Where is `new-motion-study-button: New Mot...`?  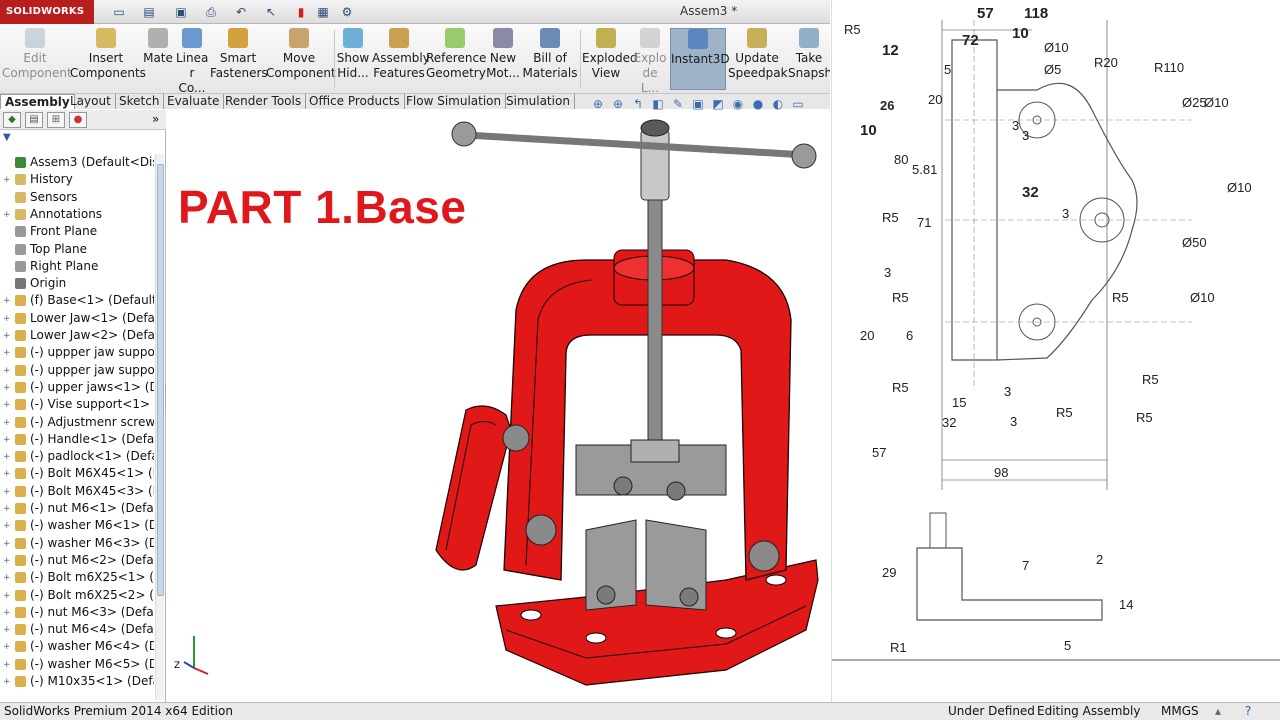
new-motion-study-button: New Mot... is located at coordinates (503, 59).